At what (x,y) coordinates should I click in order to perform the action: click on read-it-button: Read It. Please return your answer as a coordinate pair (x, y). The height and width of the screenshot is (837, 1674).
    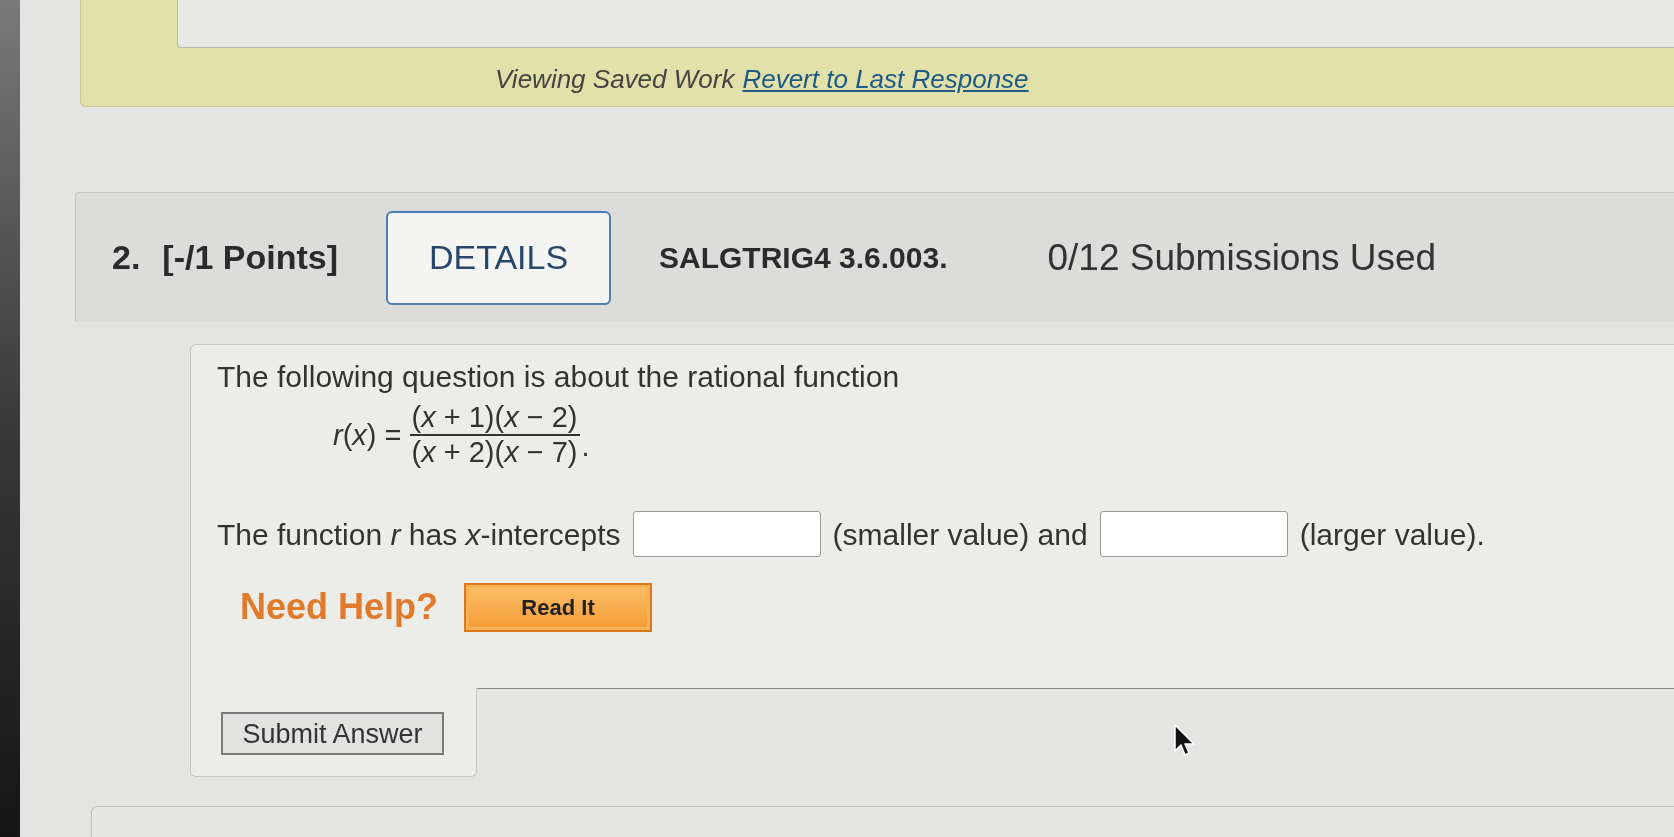
    Looking at the image, I should click on (558, 607).